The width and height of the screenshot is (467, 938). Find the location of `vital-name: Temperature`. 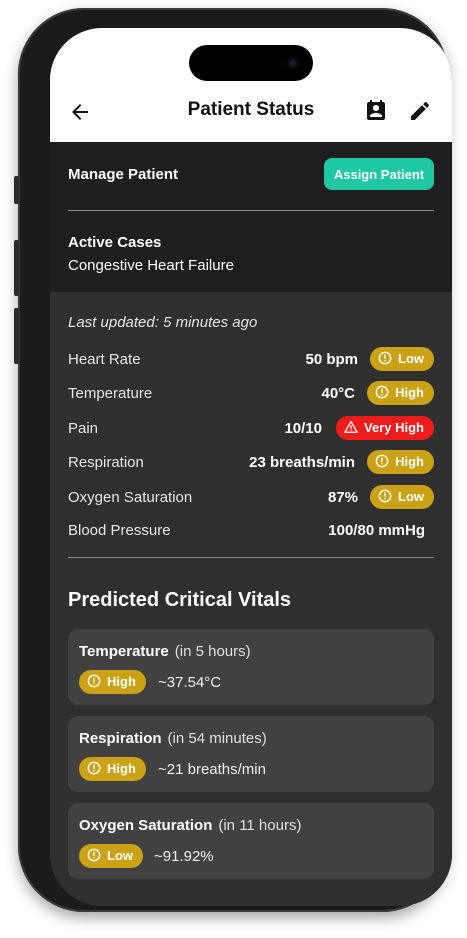

vital-name: Temperature is located at coordinates (110, 393).